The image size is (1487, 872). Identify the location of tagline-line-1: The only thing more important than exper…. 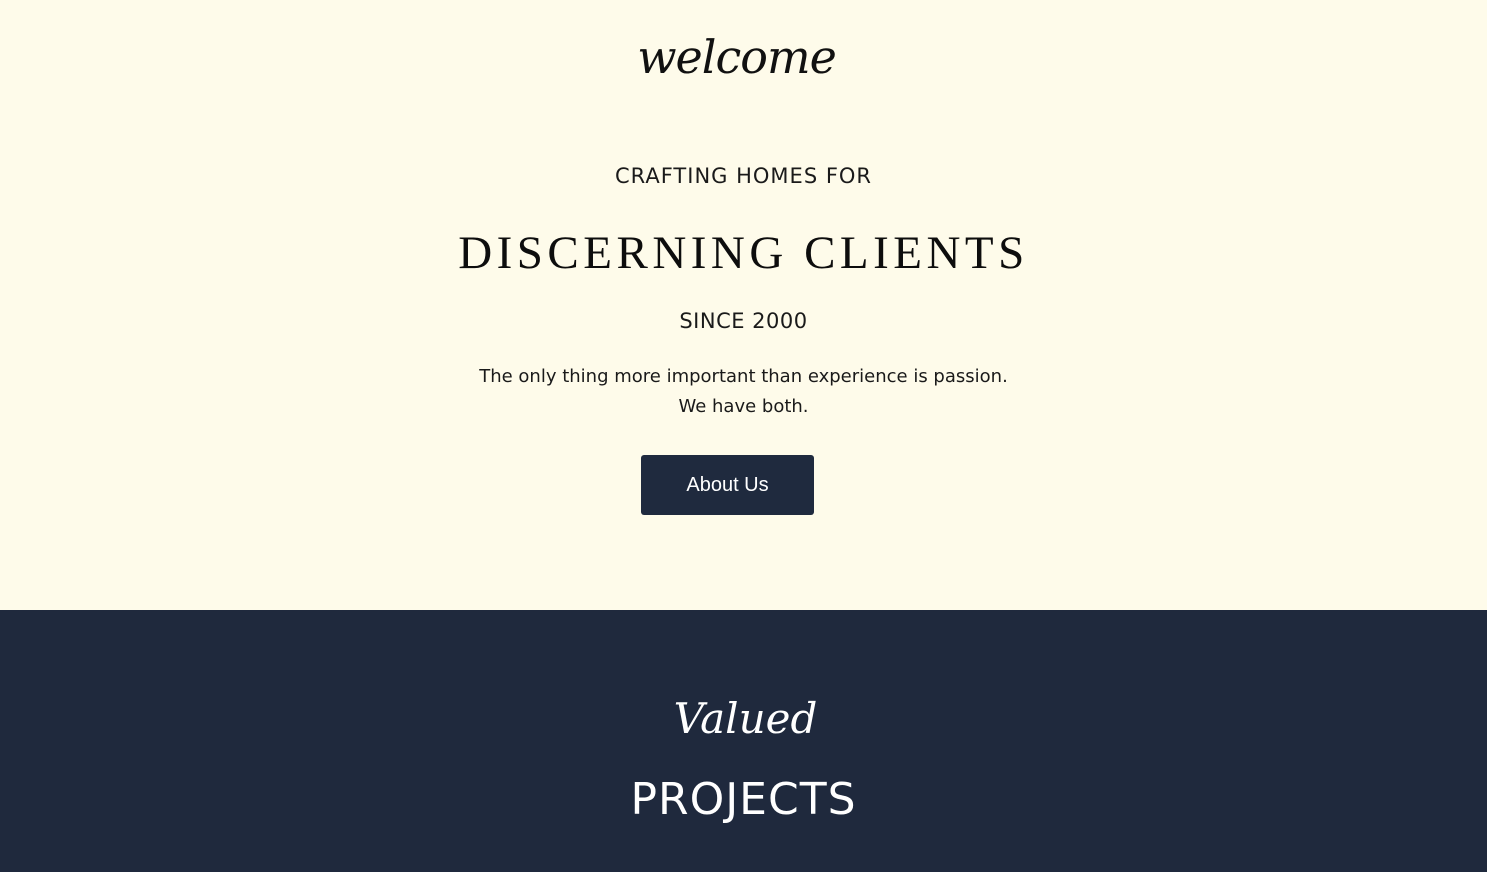
(743, 376).